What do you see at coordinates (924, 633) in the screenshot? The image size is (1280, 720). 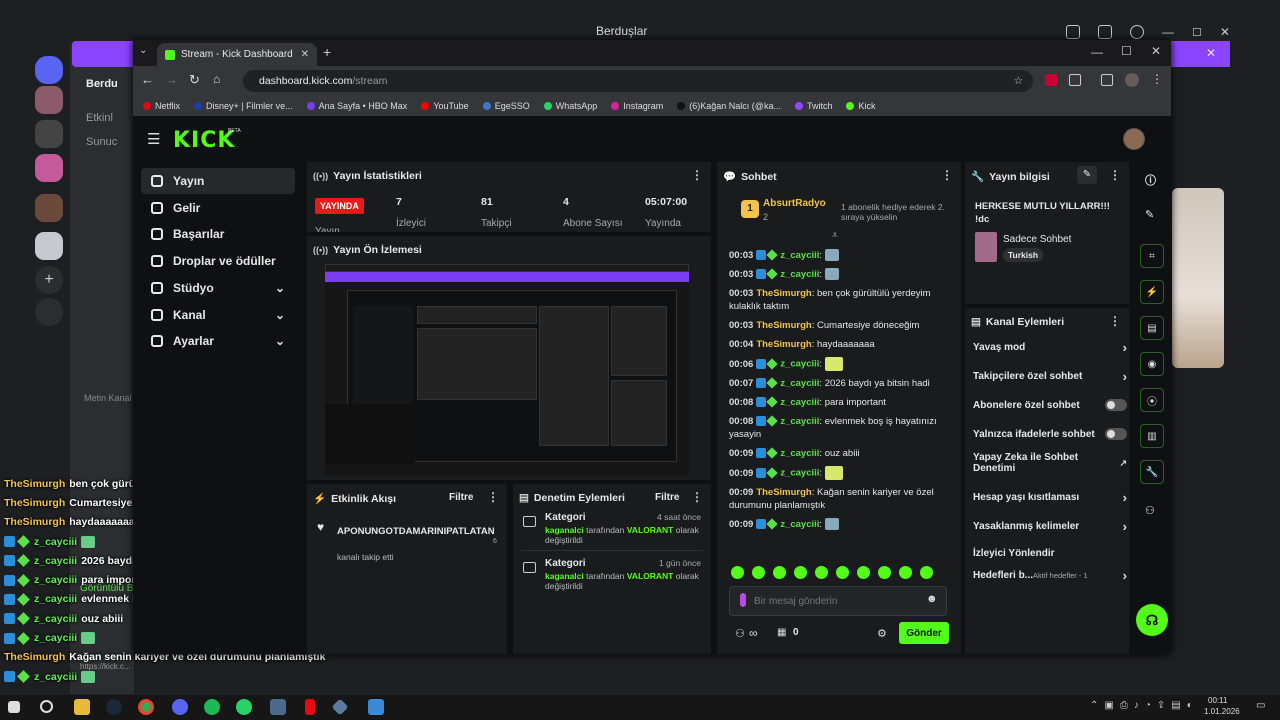 I see `send-button: Gönder` at bounding box center [924, 633].